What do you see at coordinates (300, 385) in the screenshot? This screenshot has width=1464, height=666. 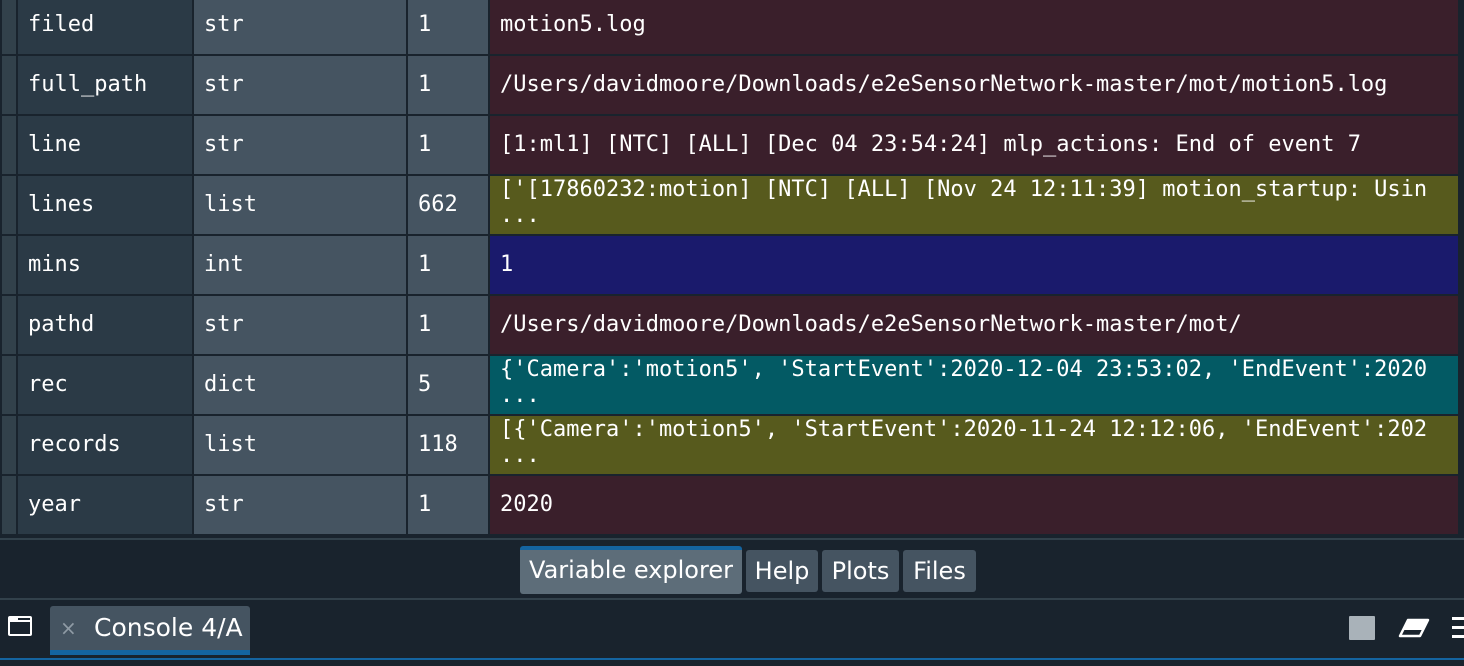 I see `variable-type-cell: dict` at bounding box center [300, 385].